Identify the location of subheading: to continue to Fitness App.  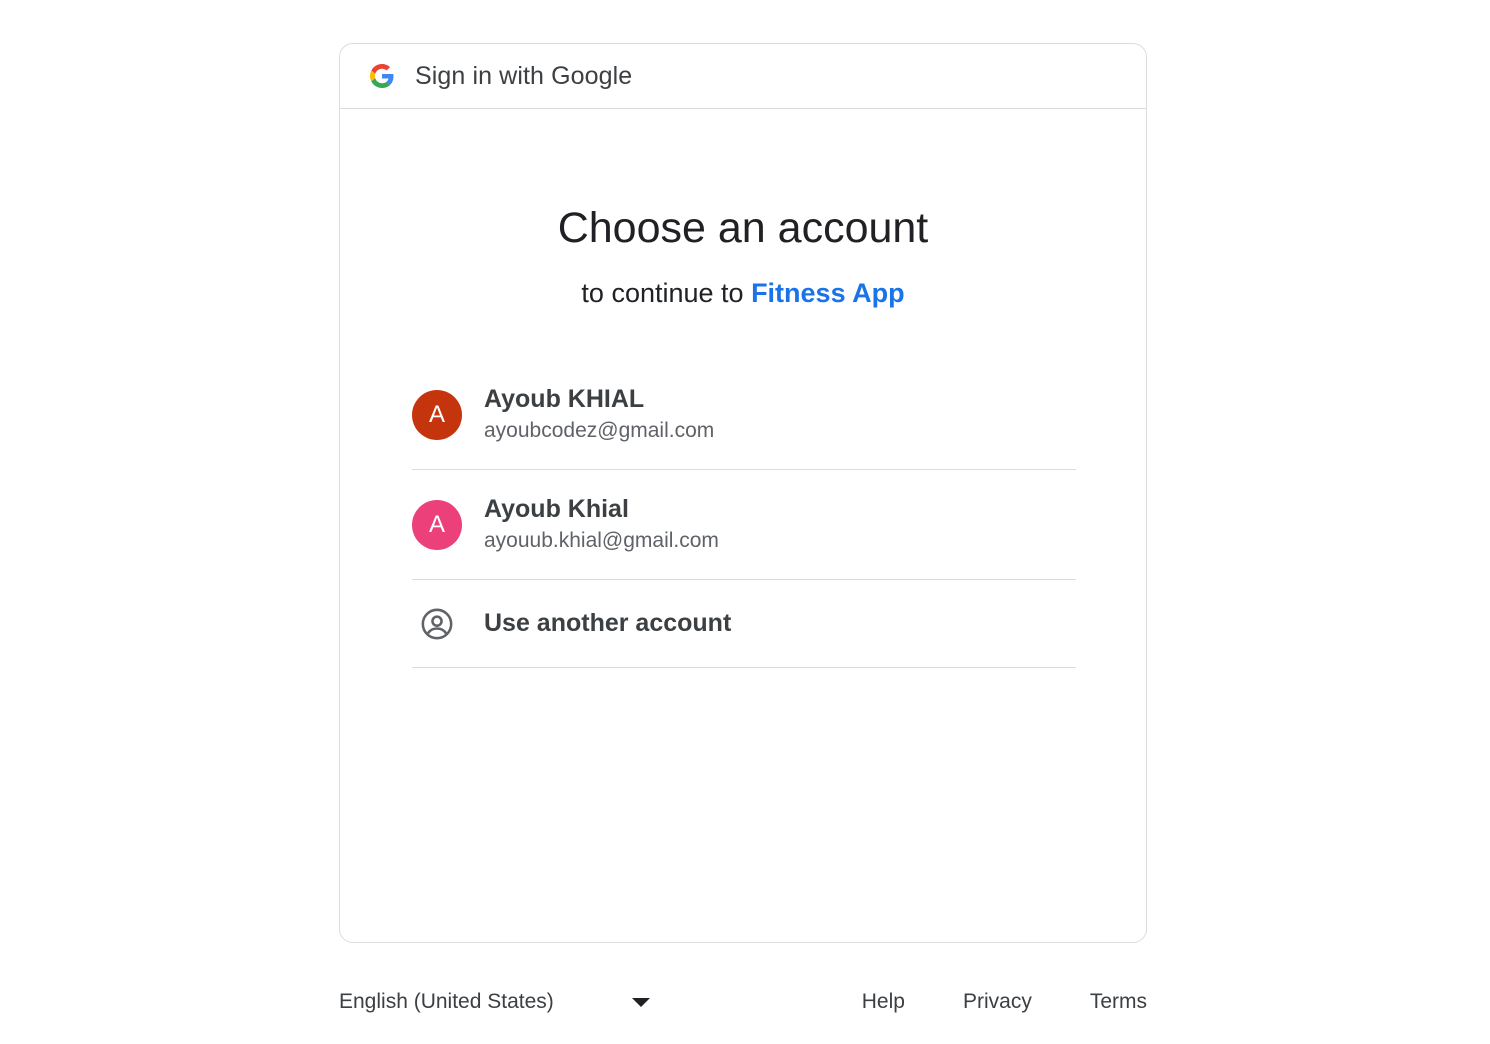
(743, 293).